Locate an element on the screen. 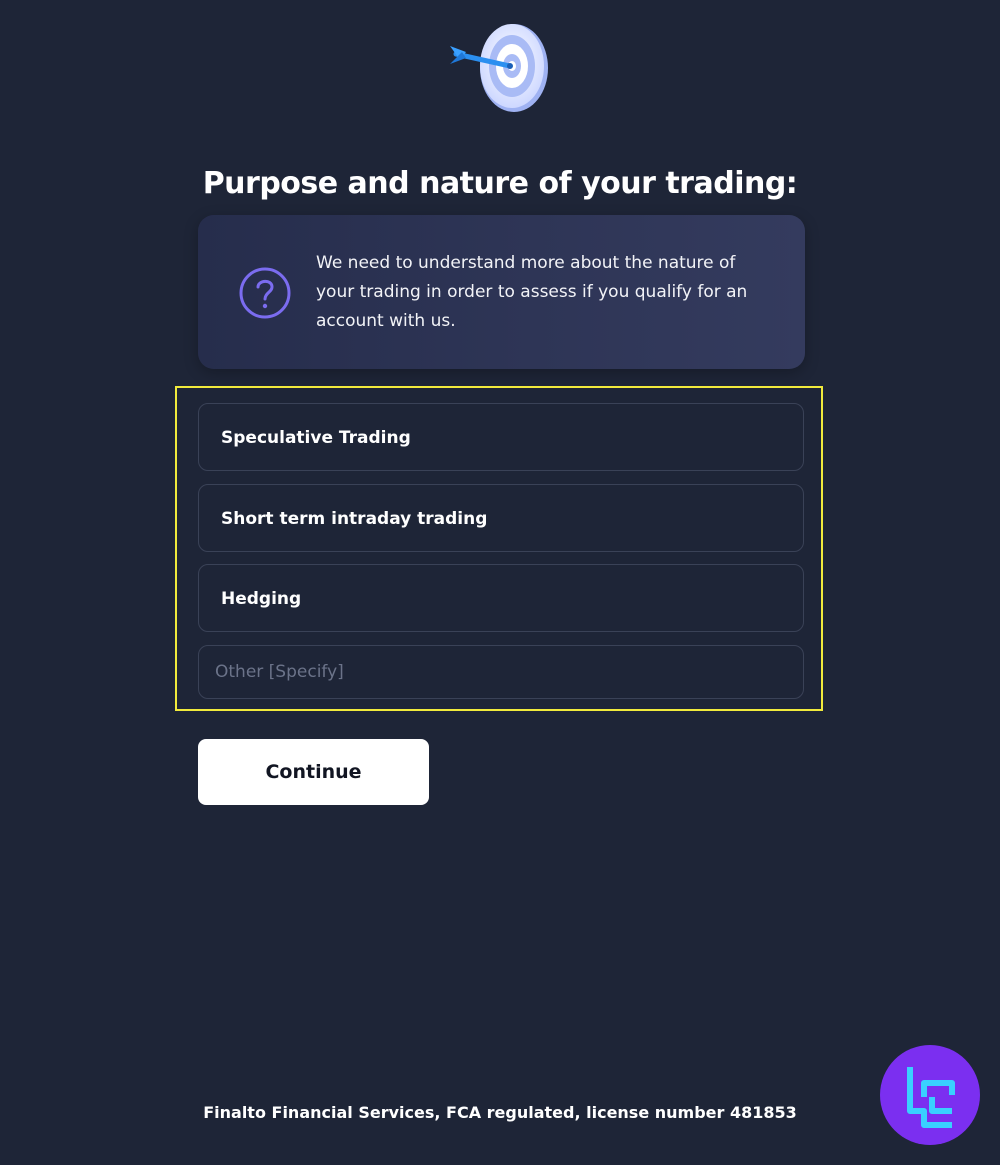  option-short-term-intraday-trading: Short term intraday trading is located at coordinates (501, 518).